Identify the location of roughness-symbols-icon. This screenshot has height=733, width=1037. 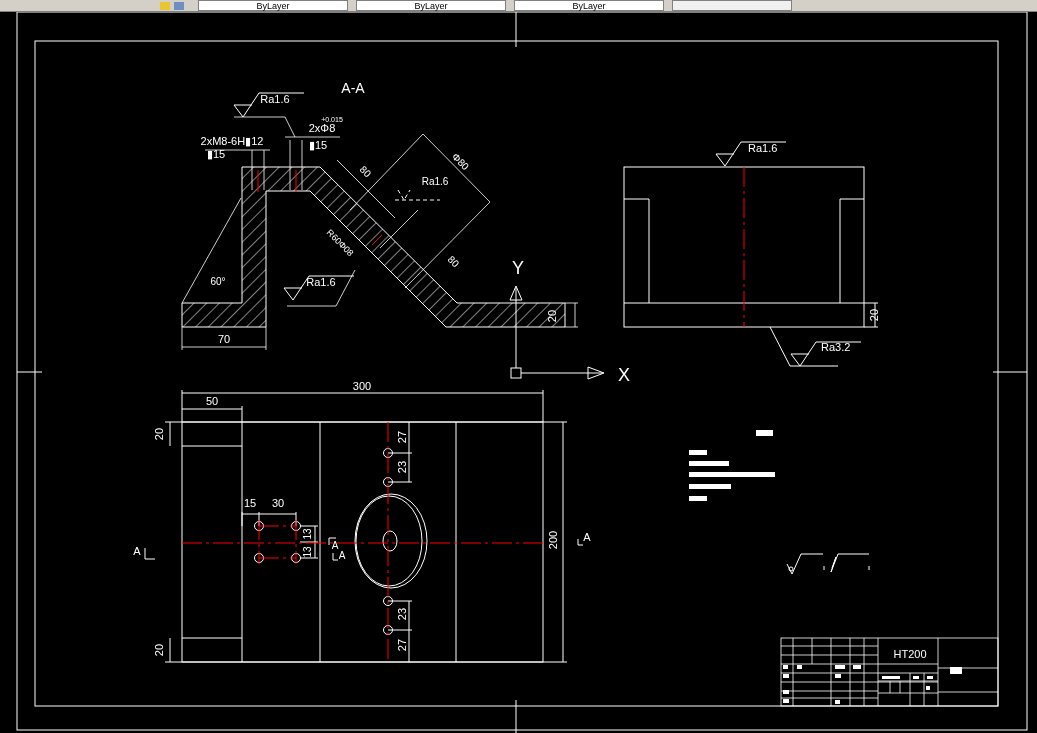
(828, 564).